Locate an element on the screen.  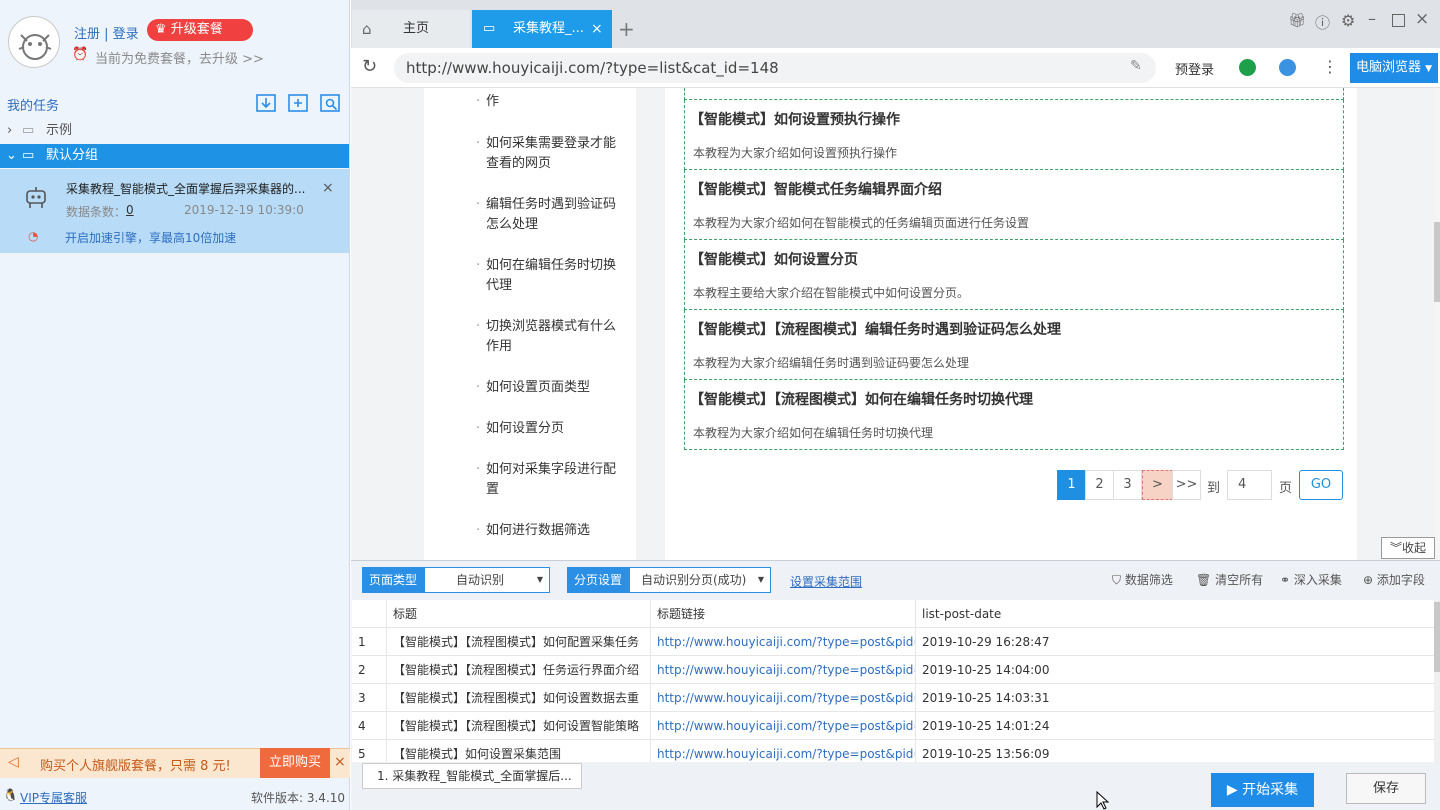
deep-collect-button: ⚭ 深入采集 is located at coordinates (1311, 579).